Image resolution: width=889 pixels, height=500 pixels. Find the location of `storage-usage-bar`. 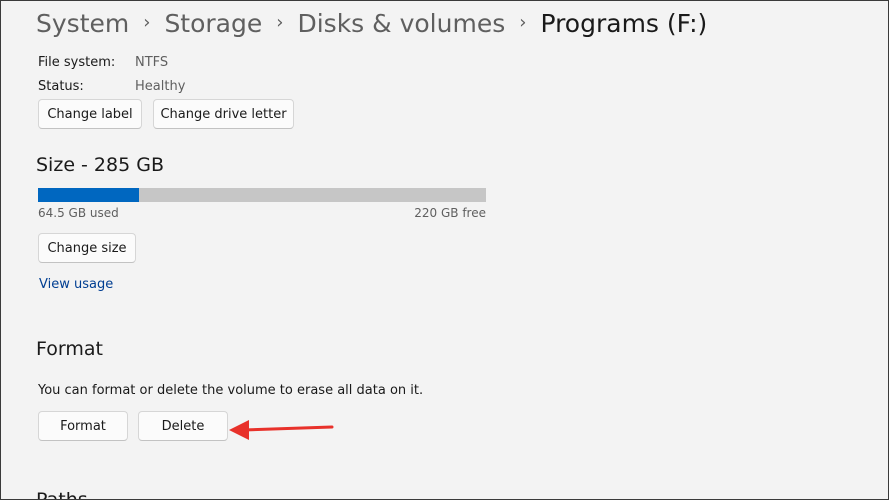

storage-usage-bar is located at coordinates (262, 195).